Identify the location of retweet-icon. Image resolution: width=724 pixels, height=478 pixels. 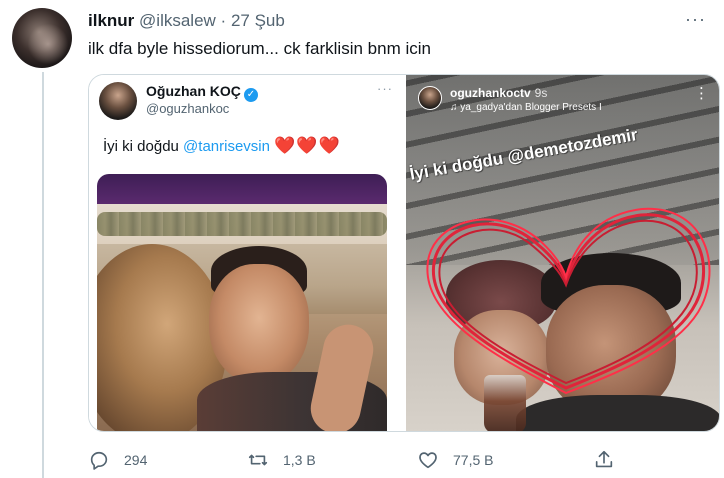
(258, 460).